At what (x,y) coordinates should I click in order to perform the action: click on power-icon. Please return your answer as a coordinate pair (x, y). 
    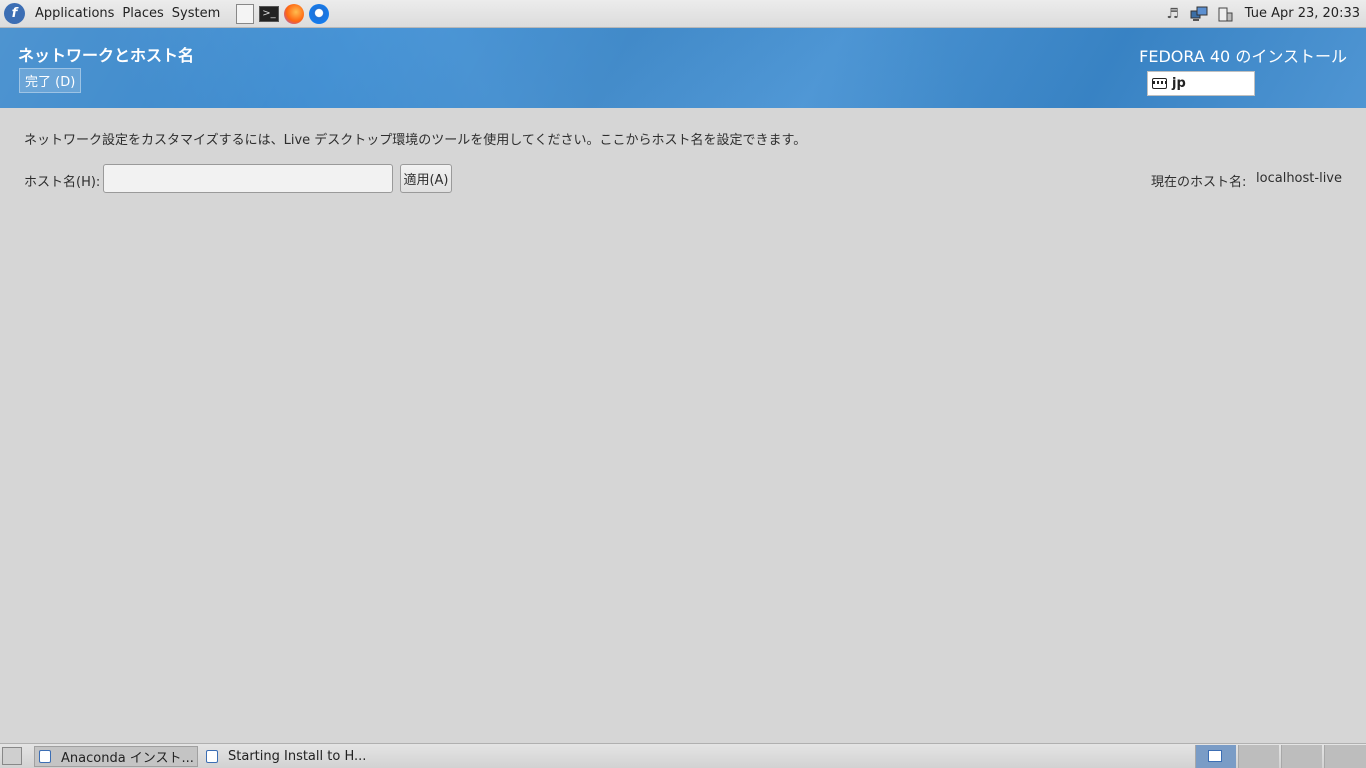
    Looking at the image, I should click on (1225, 14).